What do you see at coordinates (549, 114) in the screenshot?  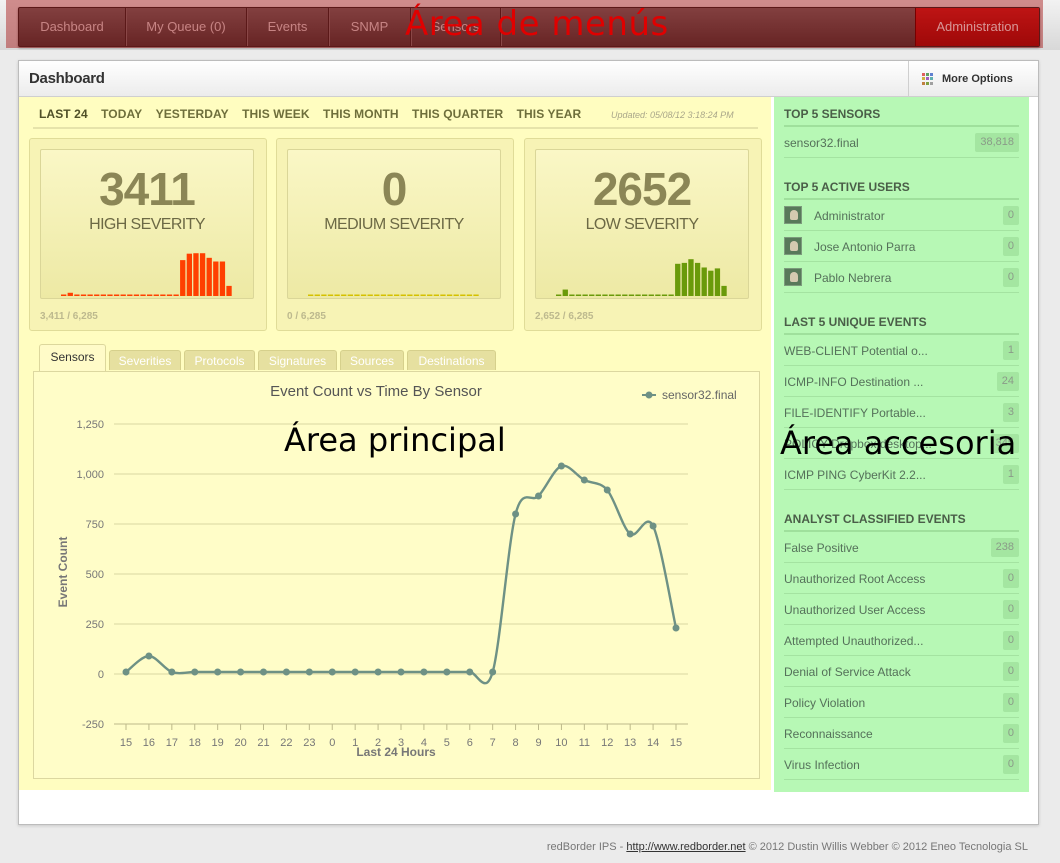 I see `period-this-year: THIS YEAR` at bounding box center [549, 114].